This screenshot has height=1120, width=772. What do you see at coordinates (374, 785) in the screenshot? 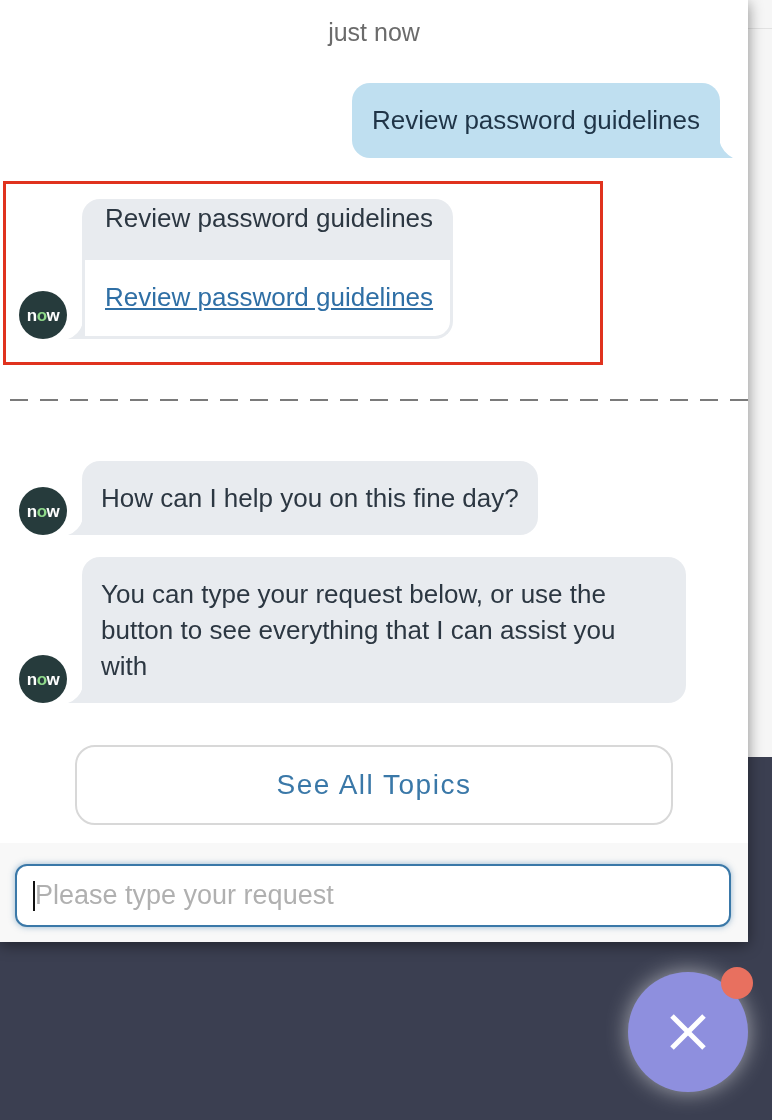
I see `see-all-topics-button: See All Topics` at bounding box center [374, 785].